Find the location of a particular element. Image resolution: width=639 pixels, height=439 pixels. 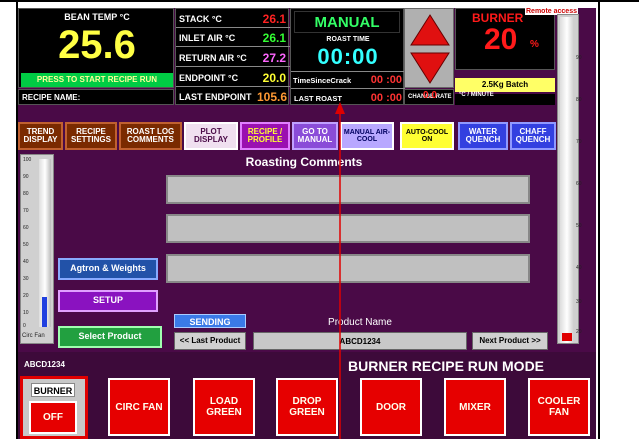

select-product-button: Select Product is located at coordinates (110, 337).